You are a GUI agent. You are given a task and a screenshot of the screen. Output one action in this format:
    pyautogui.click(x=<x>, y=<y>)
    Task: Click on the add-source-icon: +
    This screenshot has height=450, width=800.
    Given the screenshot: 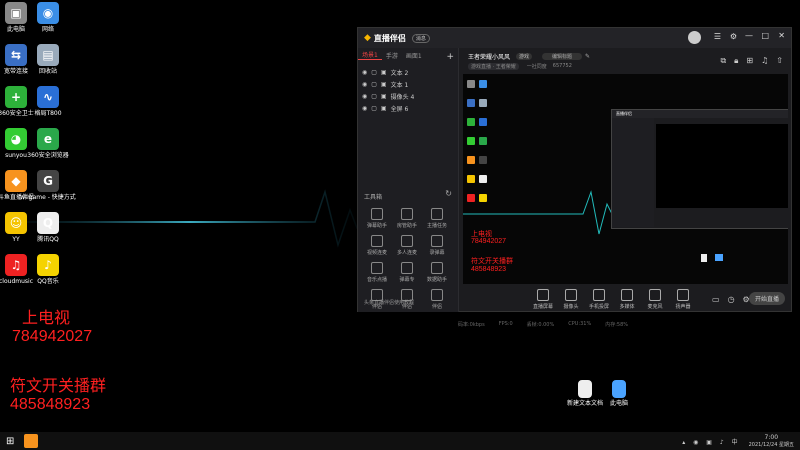 What is the action you would take?
    pyautogui.click(x=450, y=57)
    